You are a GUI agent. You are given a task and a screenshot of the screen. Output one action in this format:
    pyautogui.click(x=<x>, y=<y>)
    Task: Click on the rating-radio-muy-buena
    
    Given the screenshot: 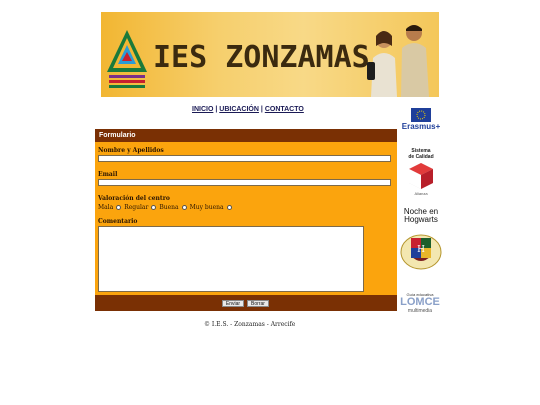 What is the action you would take?
    pyautogui.click(x=229, y=207)
    